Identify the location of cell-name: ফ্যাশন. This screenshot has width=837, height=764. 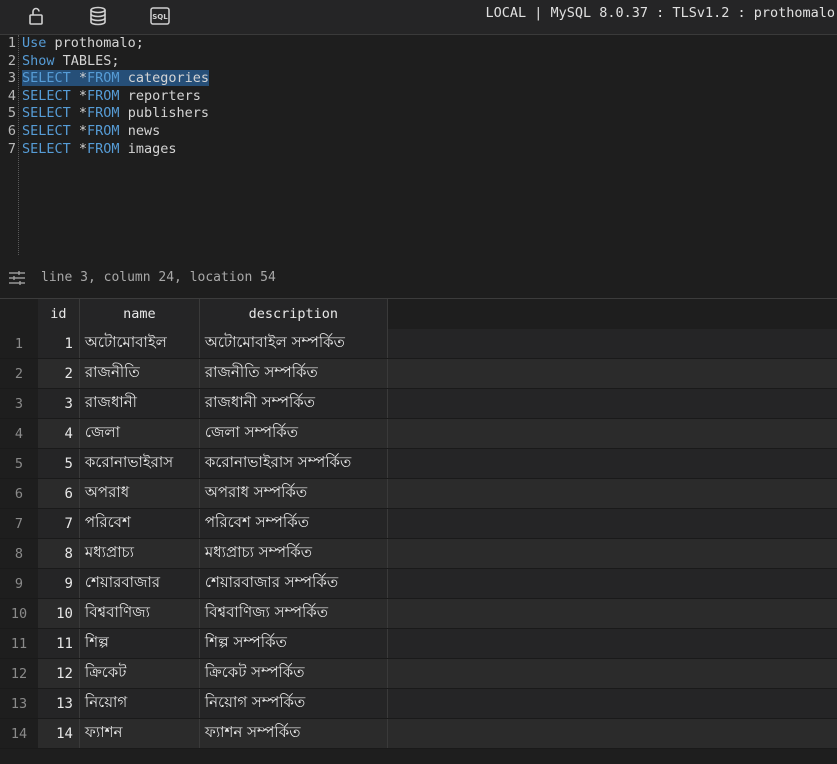
(139, 733).